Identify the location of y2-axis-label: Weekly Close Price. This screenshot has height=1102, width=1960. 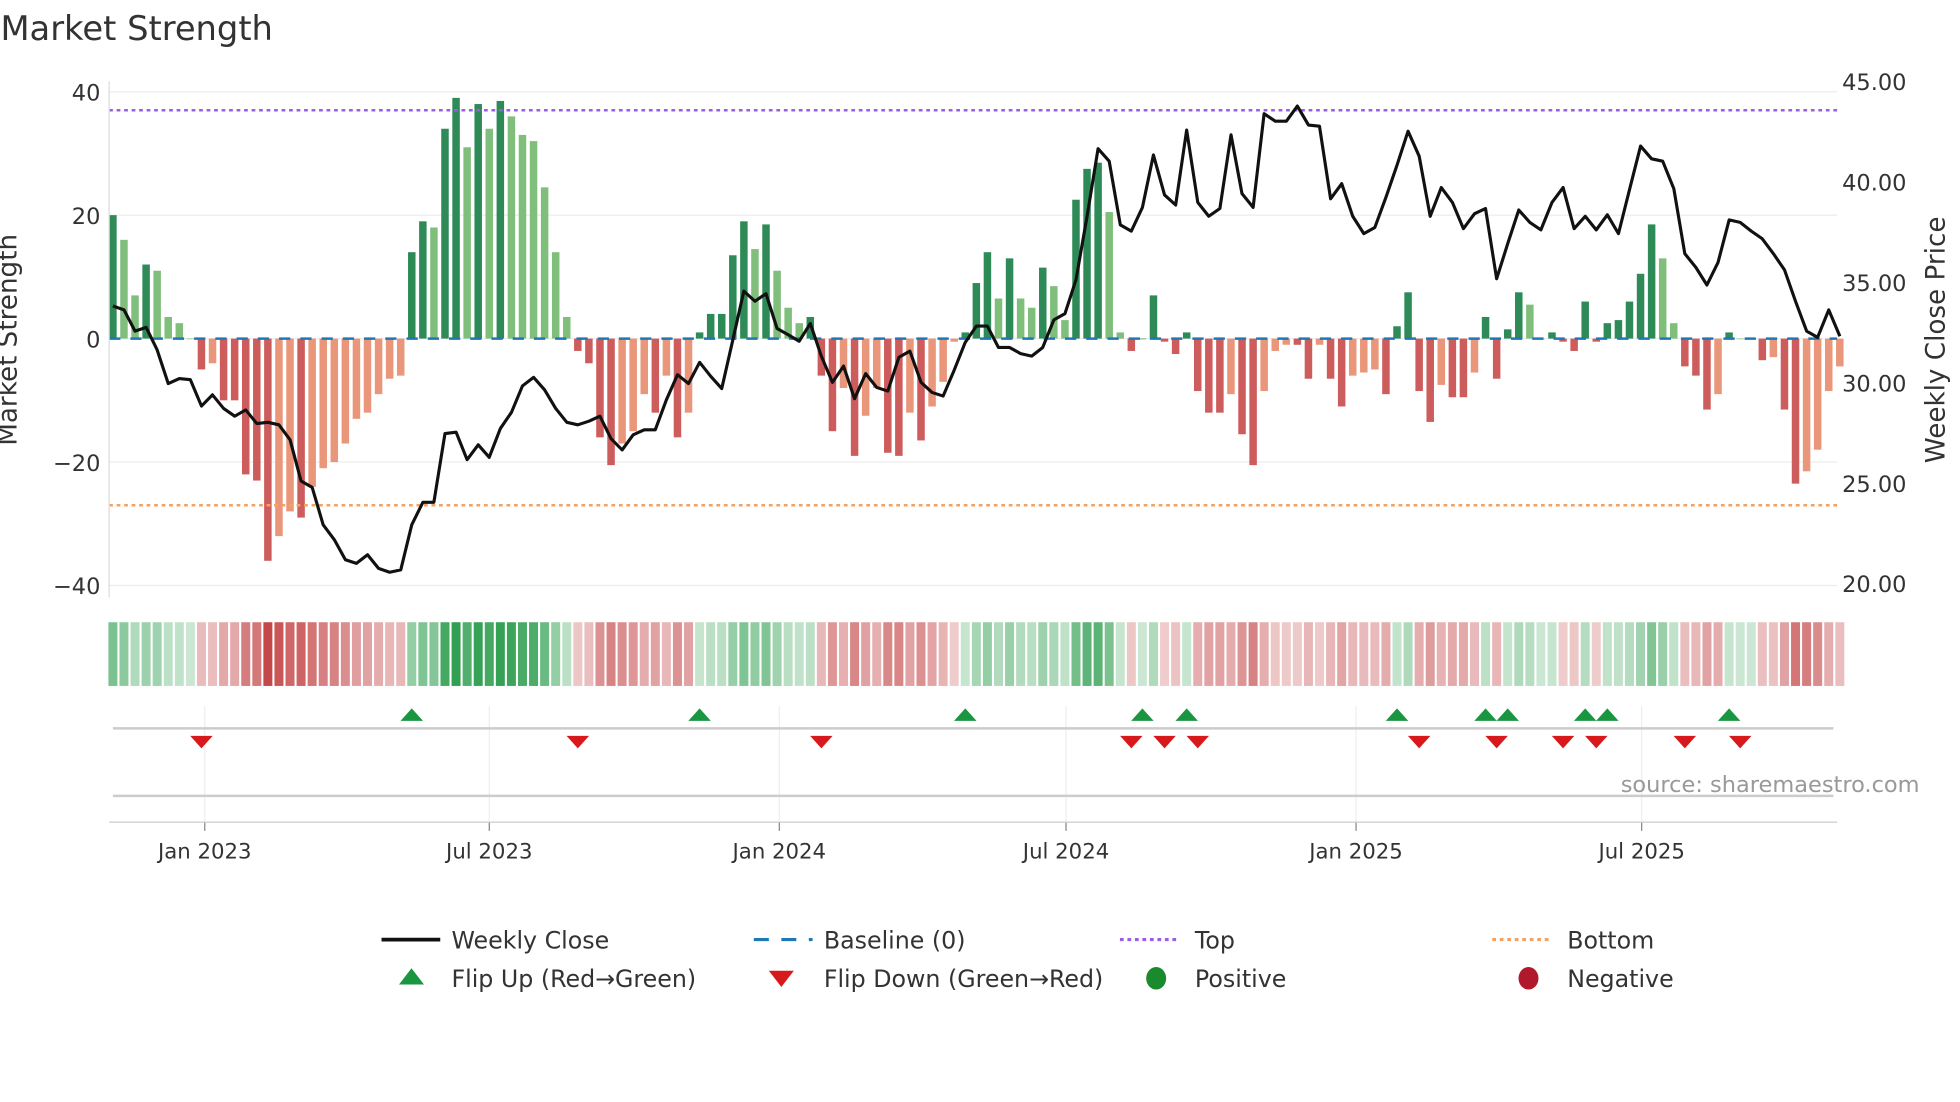
(1937, 340).